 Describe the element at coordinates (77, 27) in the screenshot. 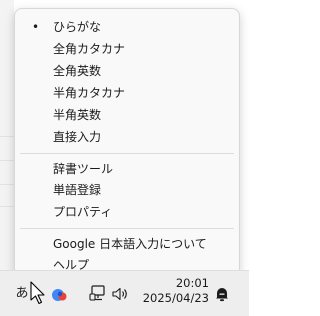

I see `menu-item-label: ひらがな` at that location.